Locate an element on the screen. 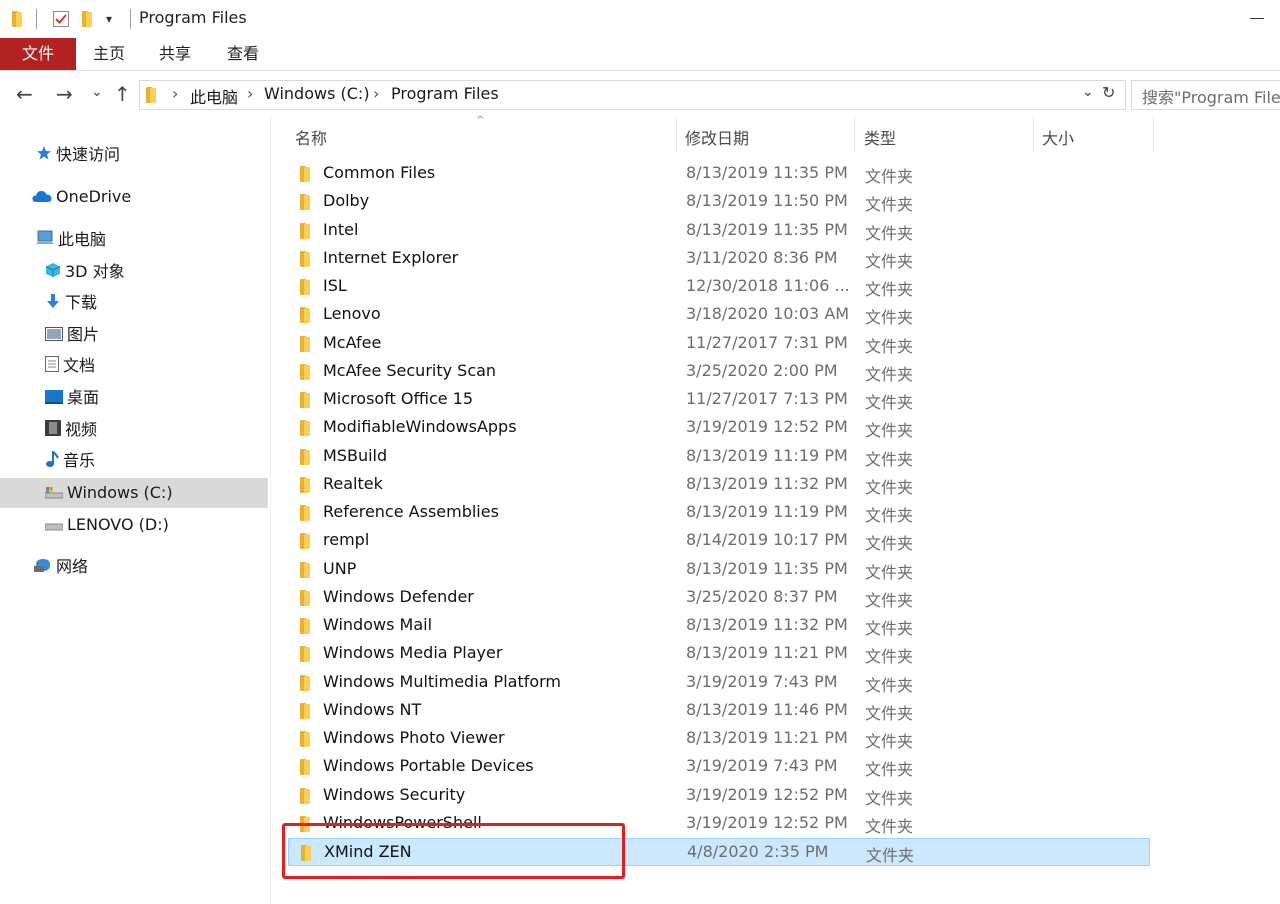 The image size is (1280, 904). file-name: Windows Multimedia Platform is located at coordinates (442, 681).